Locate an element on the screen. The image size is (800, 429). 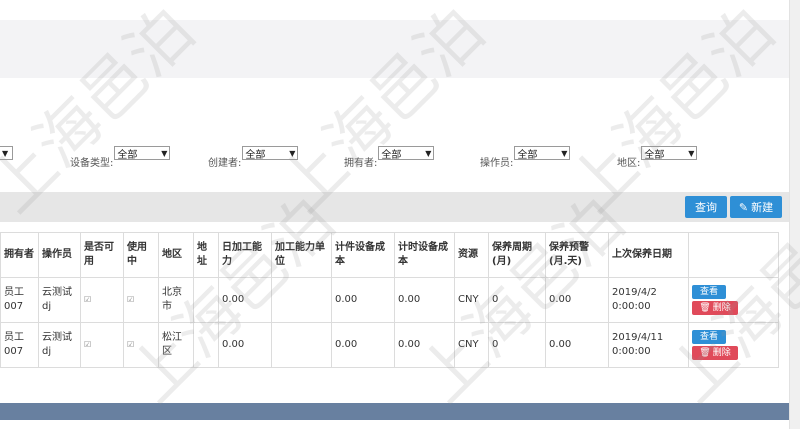
filter-partial: ▼ is located at coordinates (6, 153).